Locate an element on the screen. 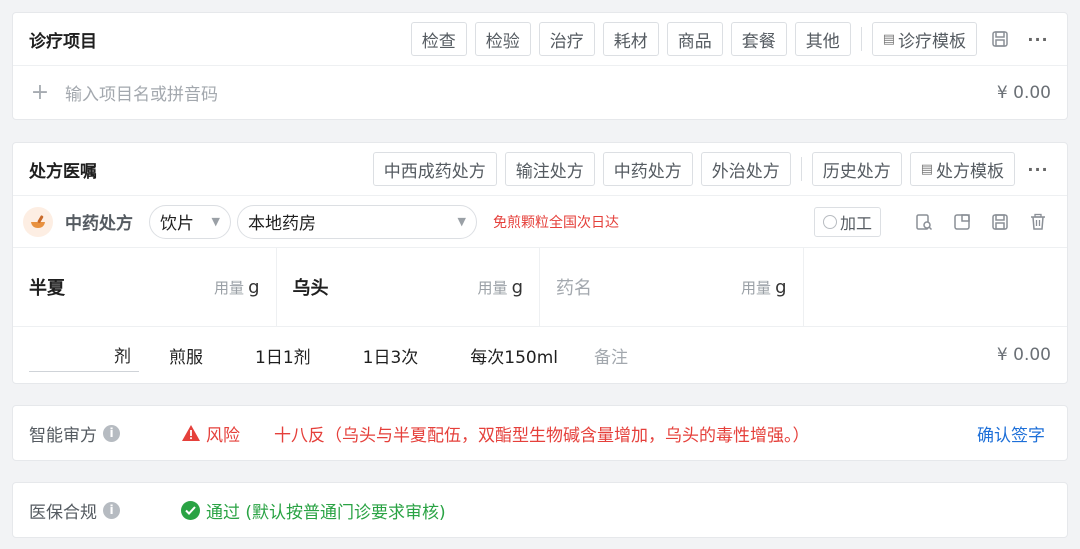 The height and width of the screenshot is (549, 1080). insurance-label: 医保合规 i is located at coordinates (105, 510).